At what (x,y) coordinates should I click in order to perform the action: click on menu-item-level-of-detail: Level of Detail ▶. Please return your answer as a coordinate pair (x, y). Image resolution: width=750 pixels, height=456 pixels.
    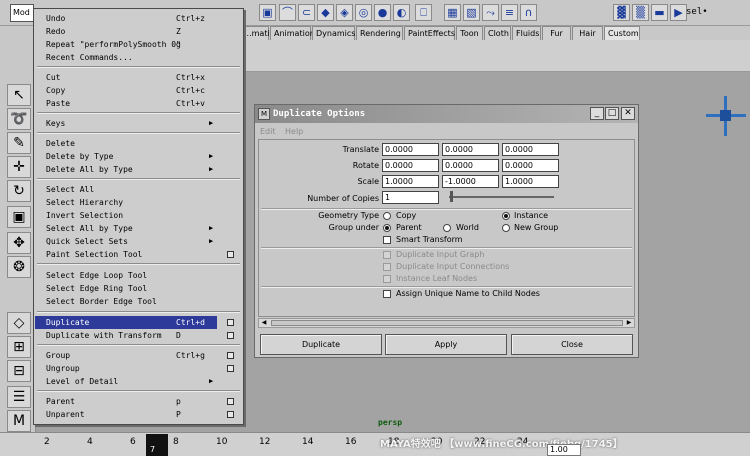
    Looking at the image, I should click on (138, 381).